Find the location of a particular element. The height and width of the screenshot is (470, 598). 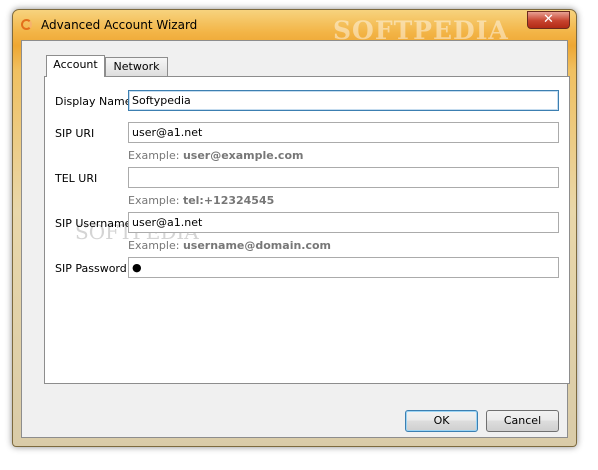

sip-password-input: ● is located at coordinates (343, 267).